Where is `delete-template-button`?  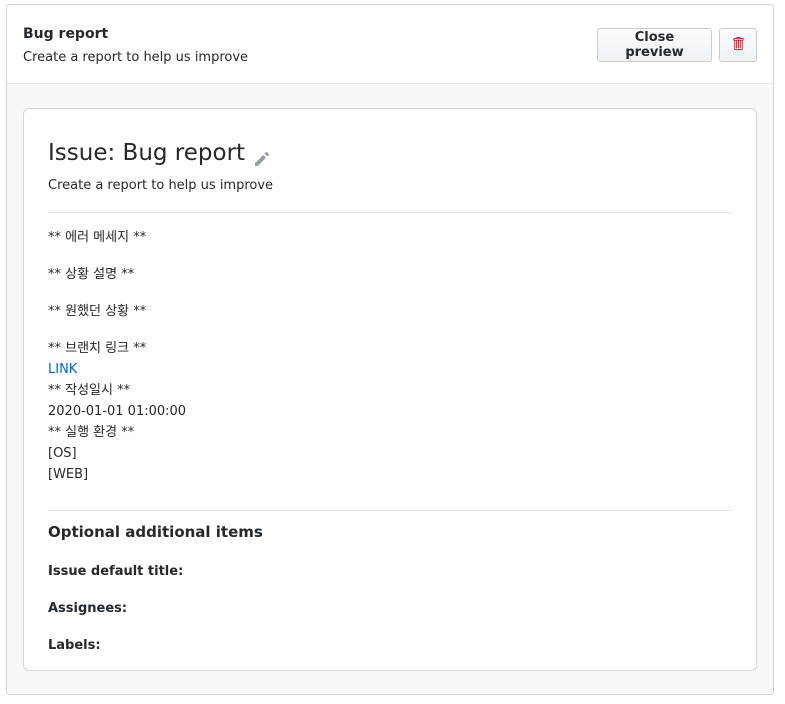
delete-template-button is located at coordinates (738, 45).